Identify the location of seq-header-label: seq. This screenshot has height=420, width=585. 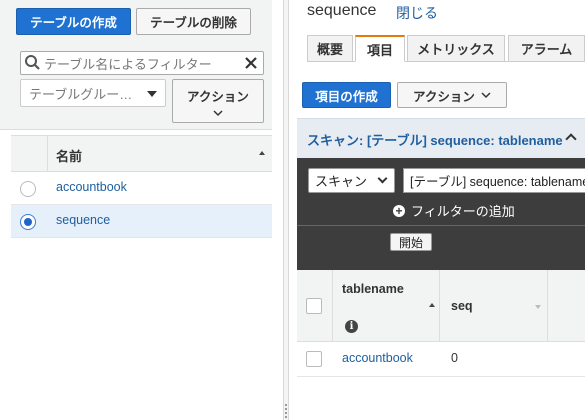
(462, 306).